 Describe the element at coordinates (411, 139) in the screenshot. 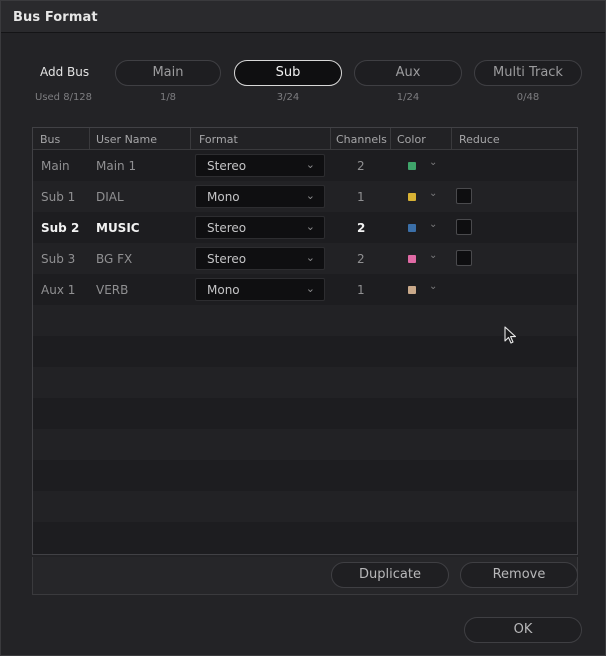

I see `column-header-color: Color` at that location.